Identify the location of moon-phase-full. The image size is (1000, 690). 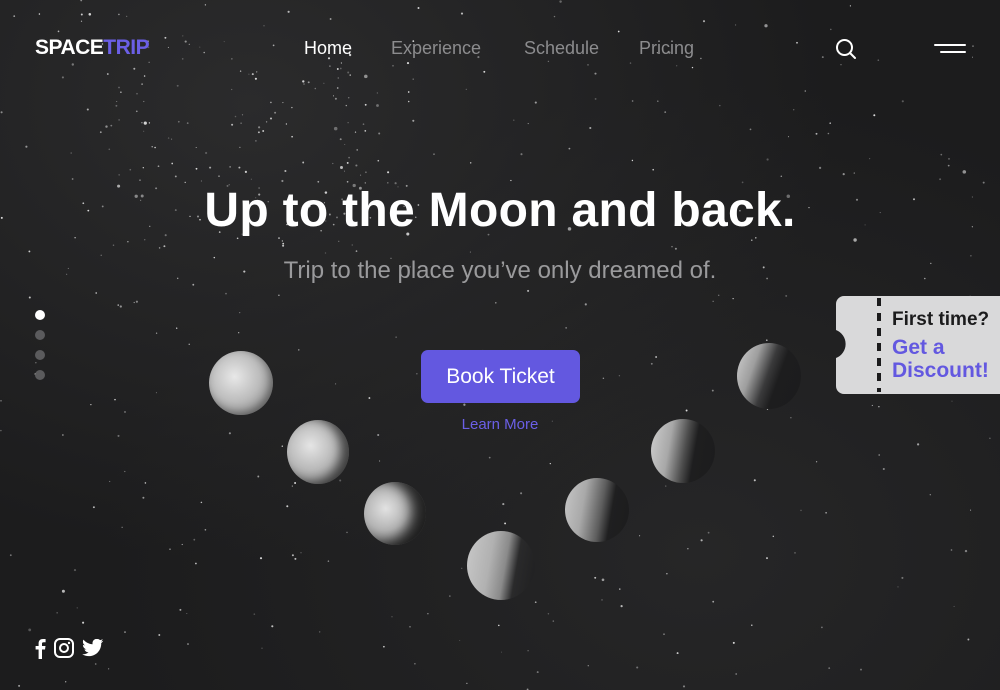
(241, 383).